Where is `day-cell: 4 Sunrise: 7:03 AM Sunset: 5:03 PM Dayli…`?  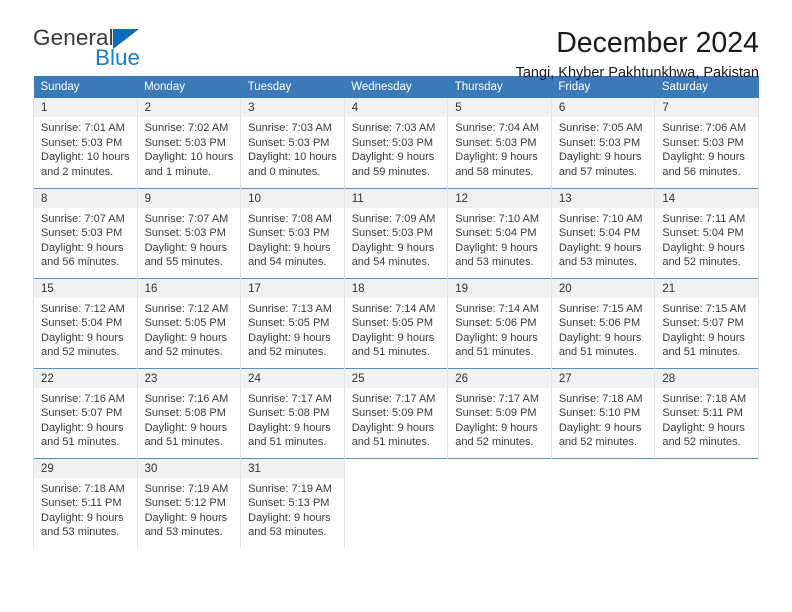
day-cell: 4 Sunrise: 7:03 AM Sunset: 5:03 PM Dayli… is located at coordinates (396, 143).